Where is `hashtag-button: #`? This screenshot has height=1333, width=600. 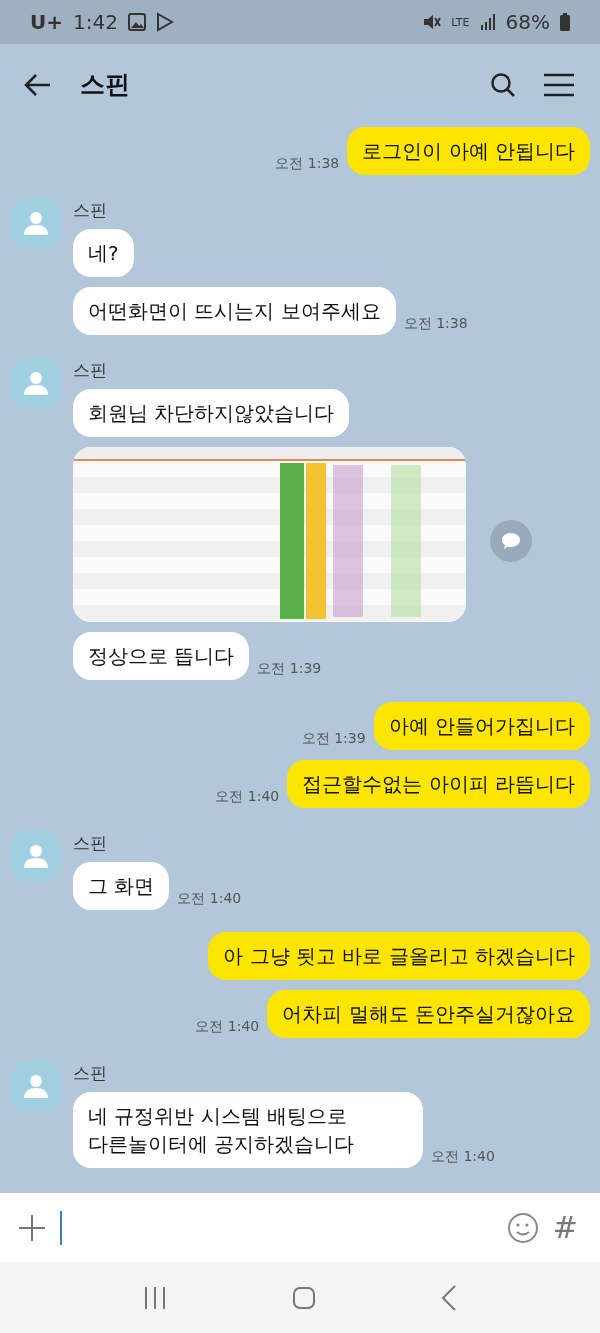
hashtag-button: # is located at coordinates (565, 1227).